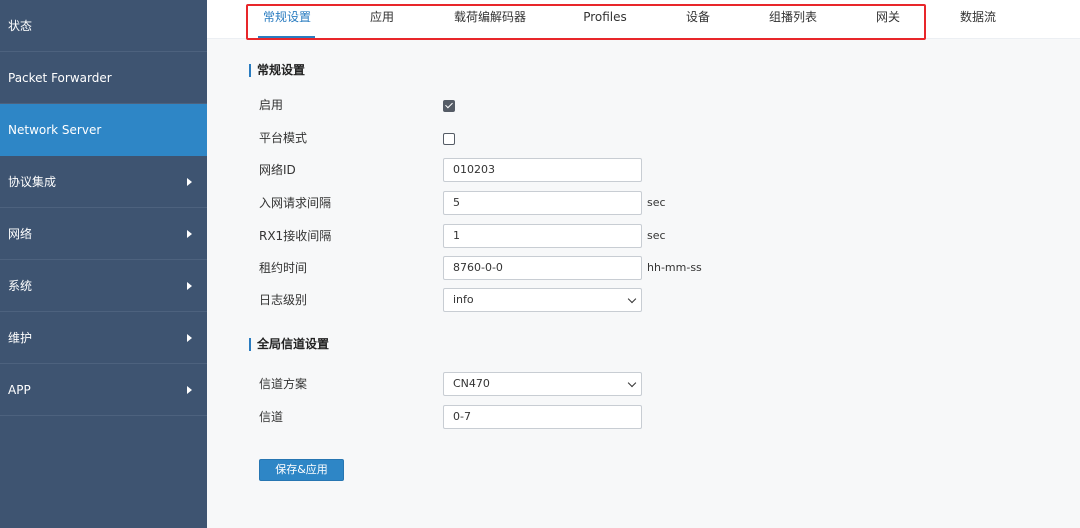 This screenshot has height=528, width=1080. What do you see at coordinates (674, 267) in the screenshot?
I see `lease-time-unit: hh-mm-ss` at bounding box center [674, 267].